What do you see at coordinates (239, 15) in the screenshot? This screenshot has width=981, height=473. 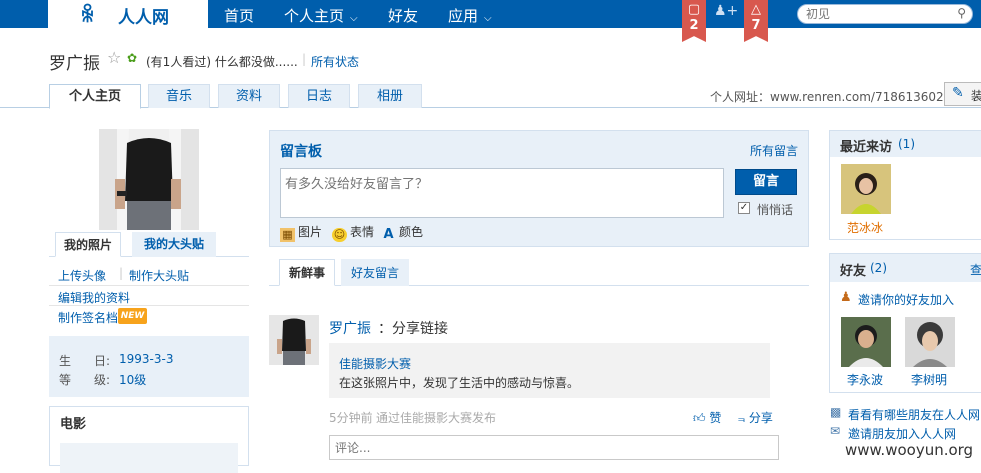 I see `nav-home: 首页` at bounding box center [239, 15].